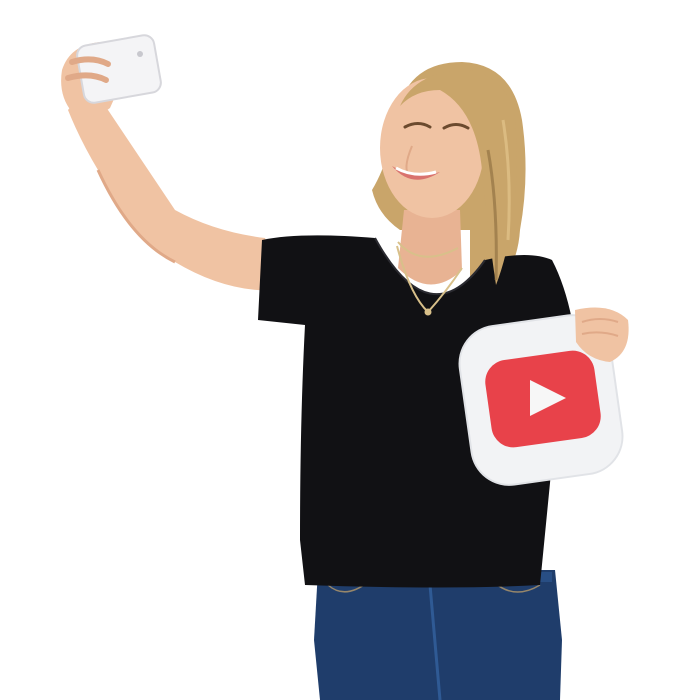  Describe the element at coordinates (438, 635) in the screenshot. I see `jeans` at that location.